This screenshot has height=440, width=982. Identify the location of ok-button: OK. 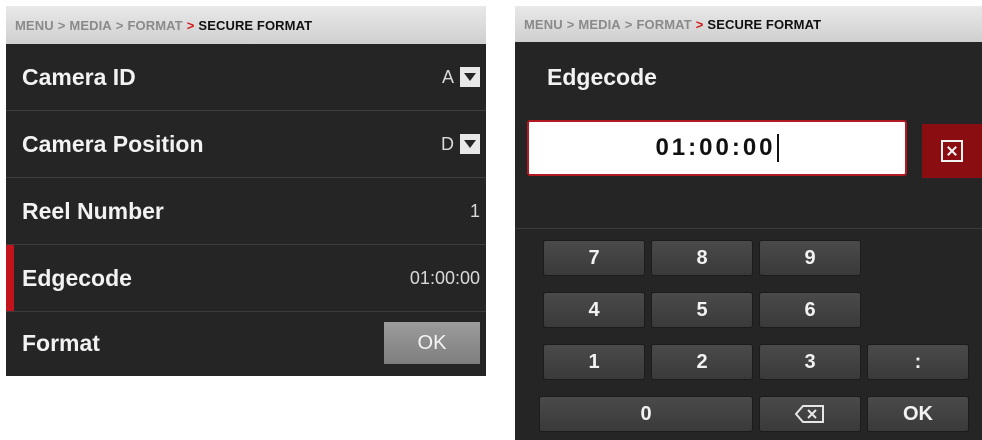
(918, 414).